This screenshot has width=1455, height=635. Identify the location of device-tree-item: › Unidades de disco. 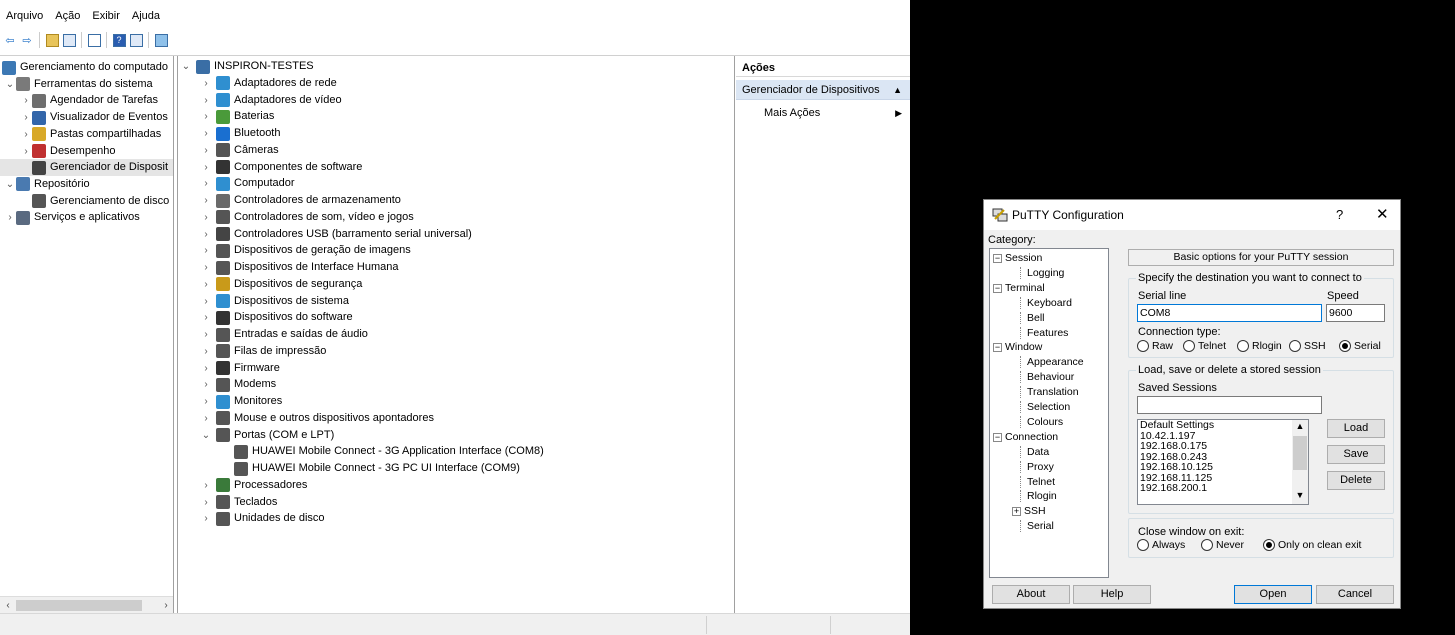
(262, 518).